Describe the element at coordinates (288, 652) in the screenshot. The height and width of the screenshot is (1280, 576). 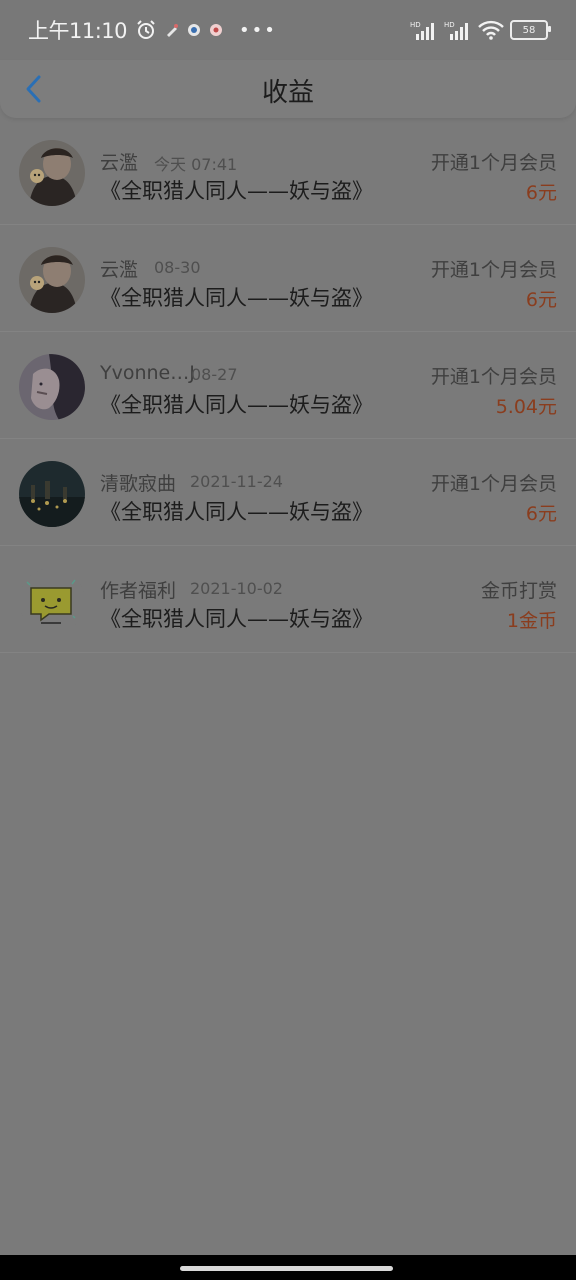
I see `divider` at that location.